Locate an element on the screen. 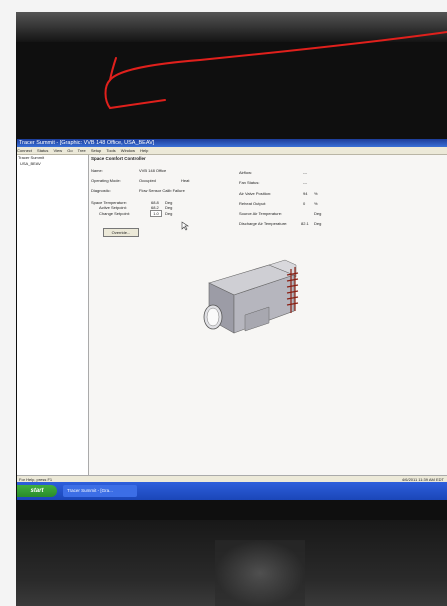  airflow-value: --- is located at coordinates (305, 172).